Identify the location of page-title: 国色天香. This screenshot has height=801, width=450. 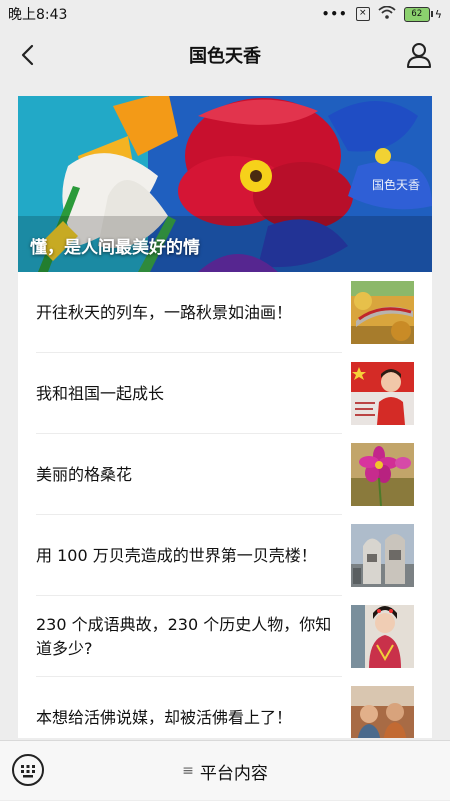
(225, 56).